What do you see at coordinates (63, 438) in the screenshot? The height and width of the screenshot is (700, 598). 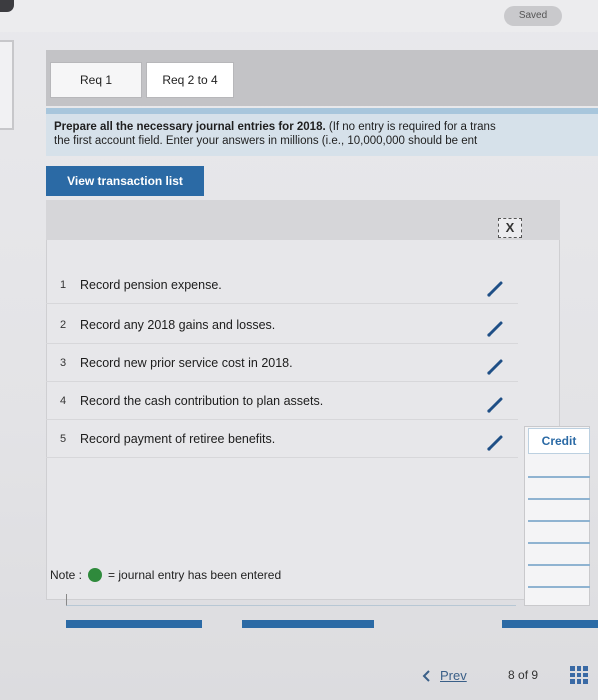 I see `entry-number: 5` at bounding box center [63, 438].